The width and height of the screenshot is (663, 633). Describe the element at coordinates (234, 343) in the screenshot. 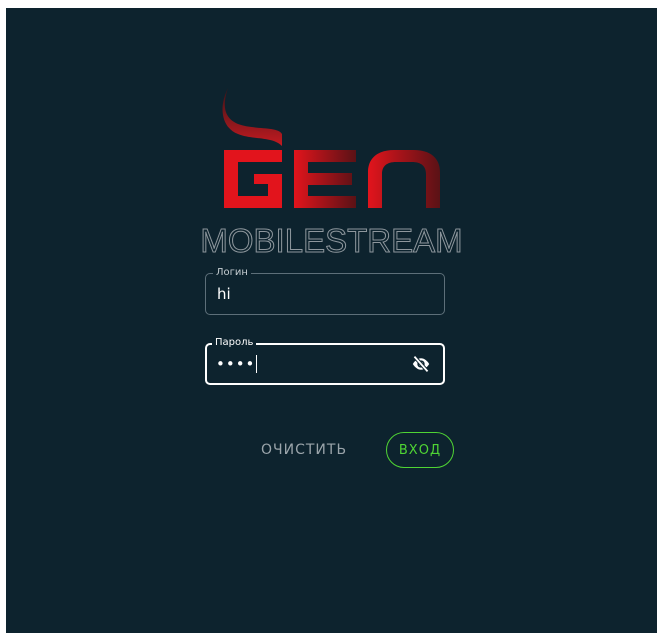

I see `password-label: Пароль` at that location.